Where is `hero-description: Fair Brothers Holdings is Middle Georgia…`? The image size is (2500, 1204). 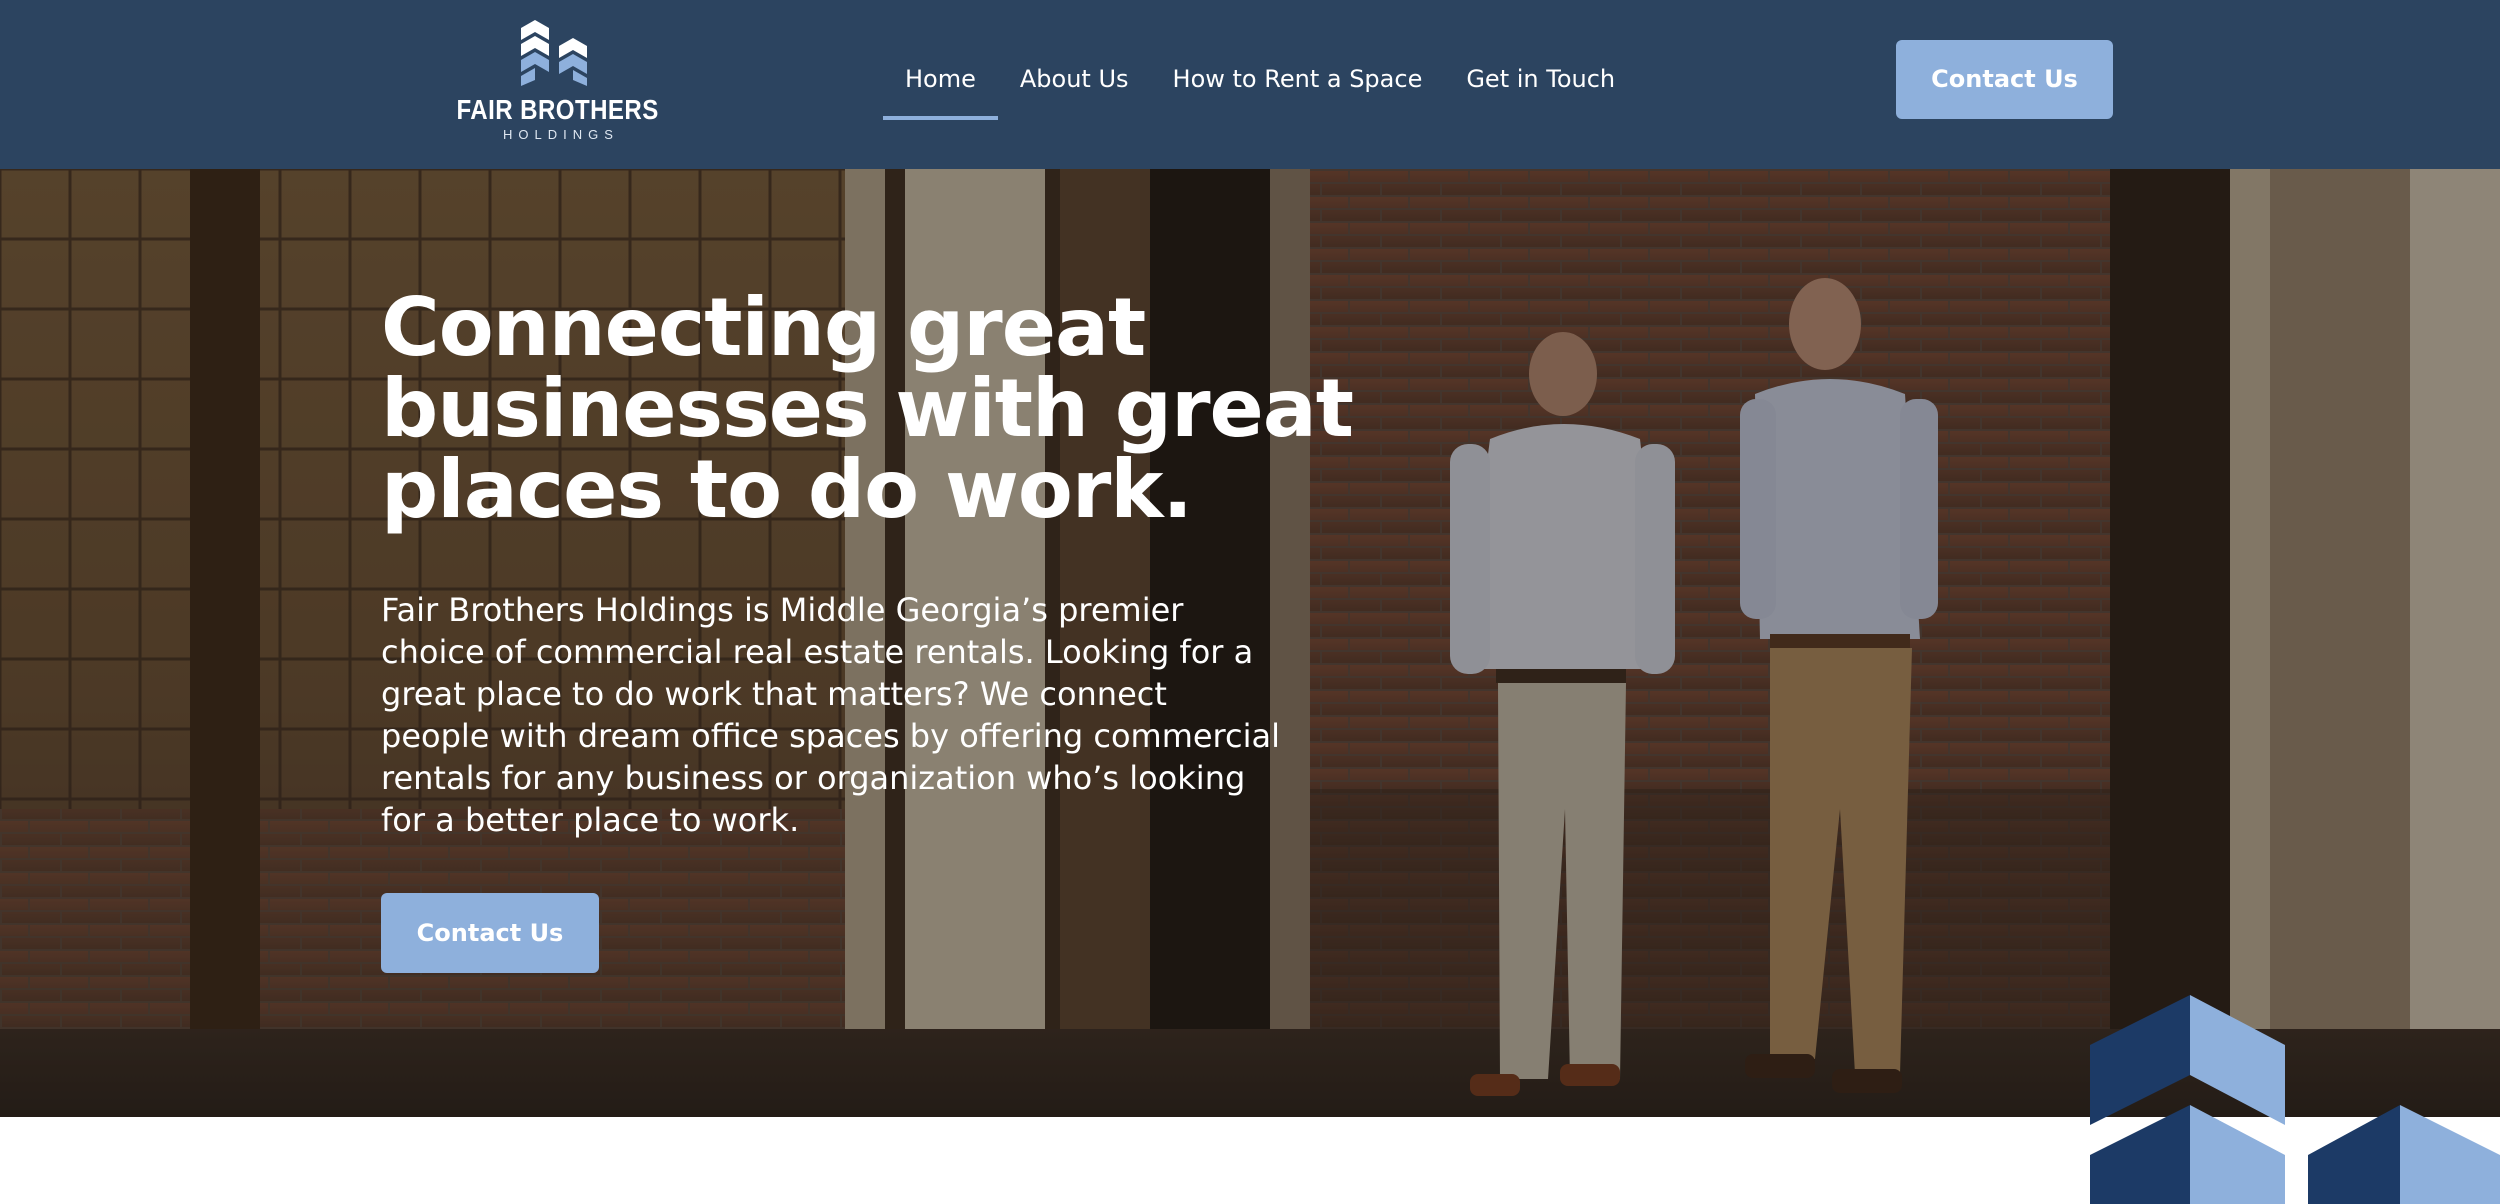
hero-description: Fair Brothers Holdings is Middle Georgia… is located at coordinates (830, 715).